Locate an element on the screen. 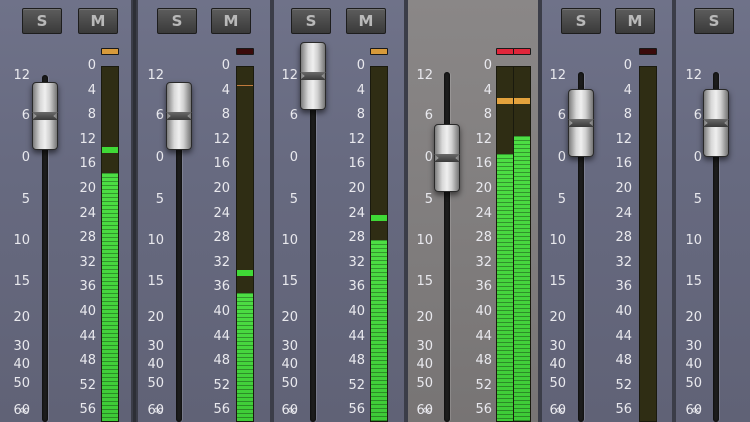  meter-scale-label: 16 is located at coordinates (221, 164).